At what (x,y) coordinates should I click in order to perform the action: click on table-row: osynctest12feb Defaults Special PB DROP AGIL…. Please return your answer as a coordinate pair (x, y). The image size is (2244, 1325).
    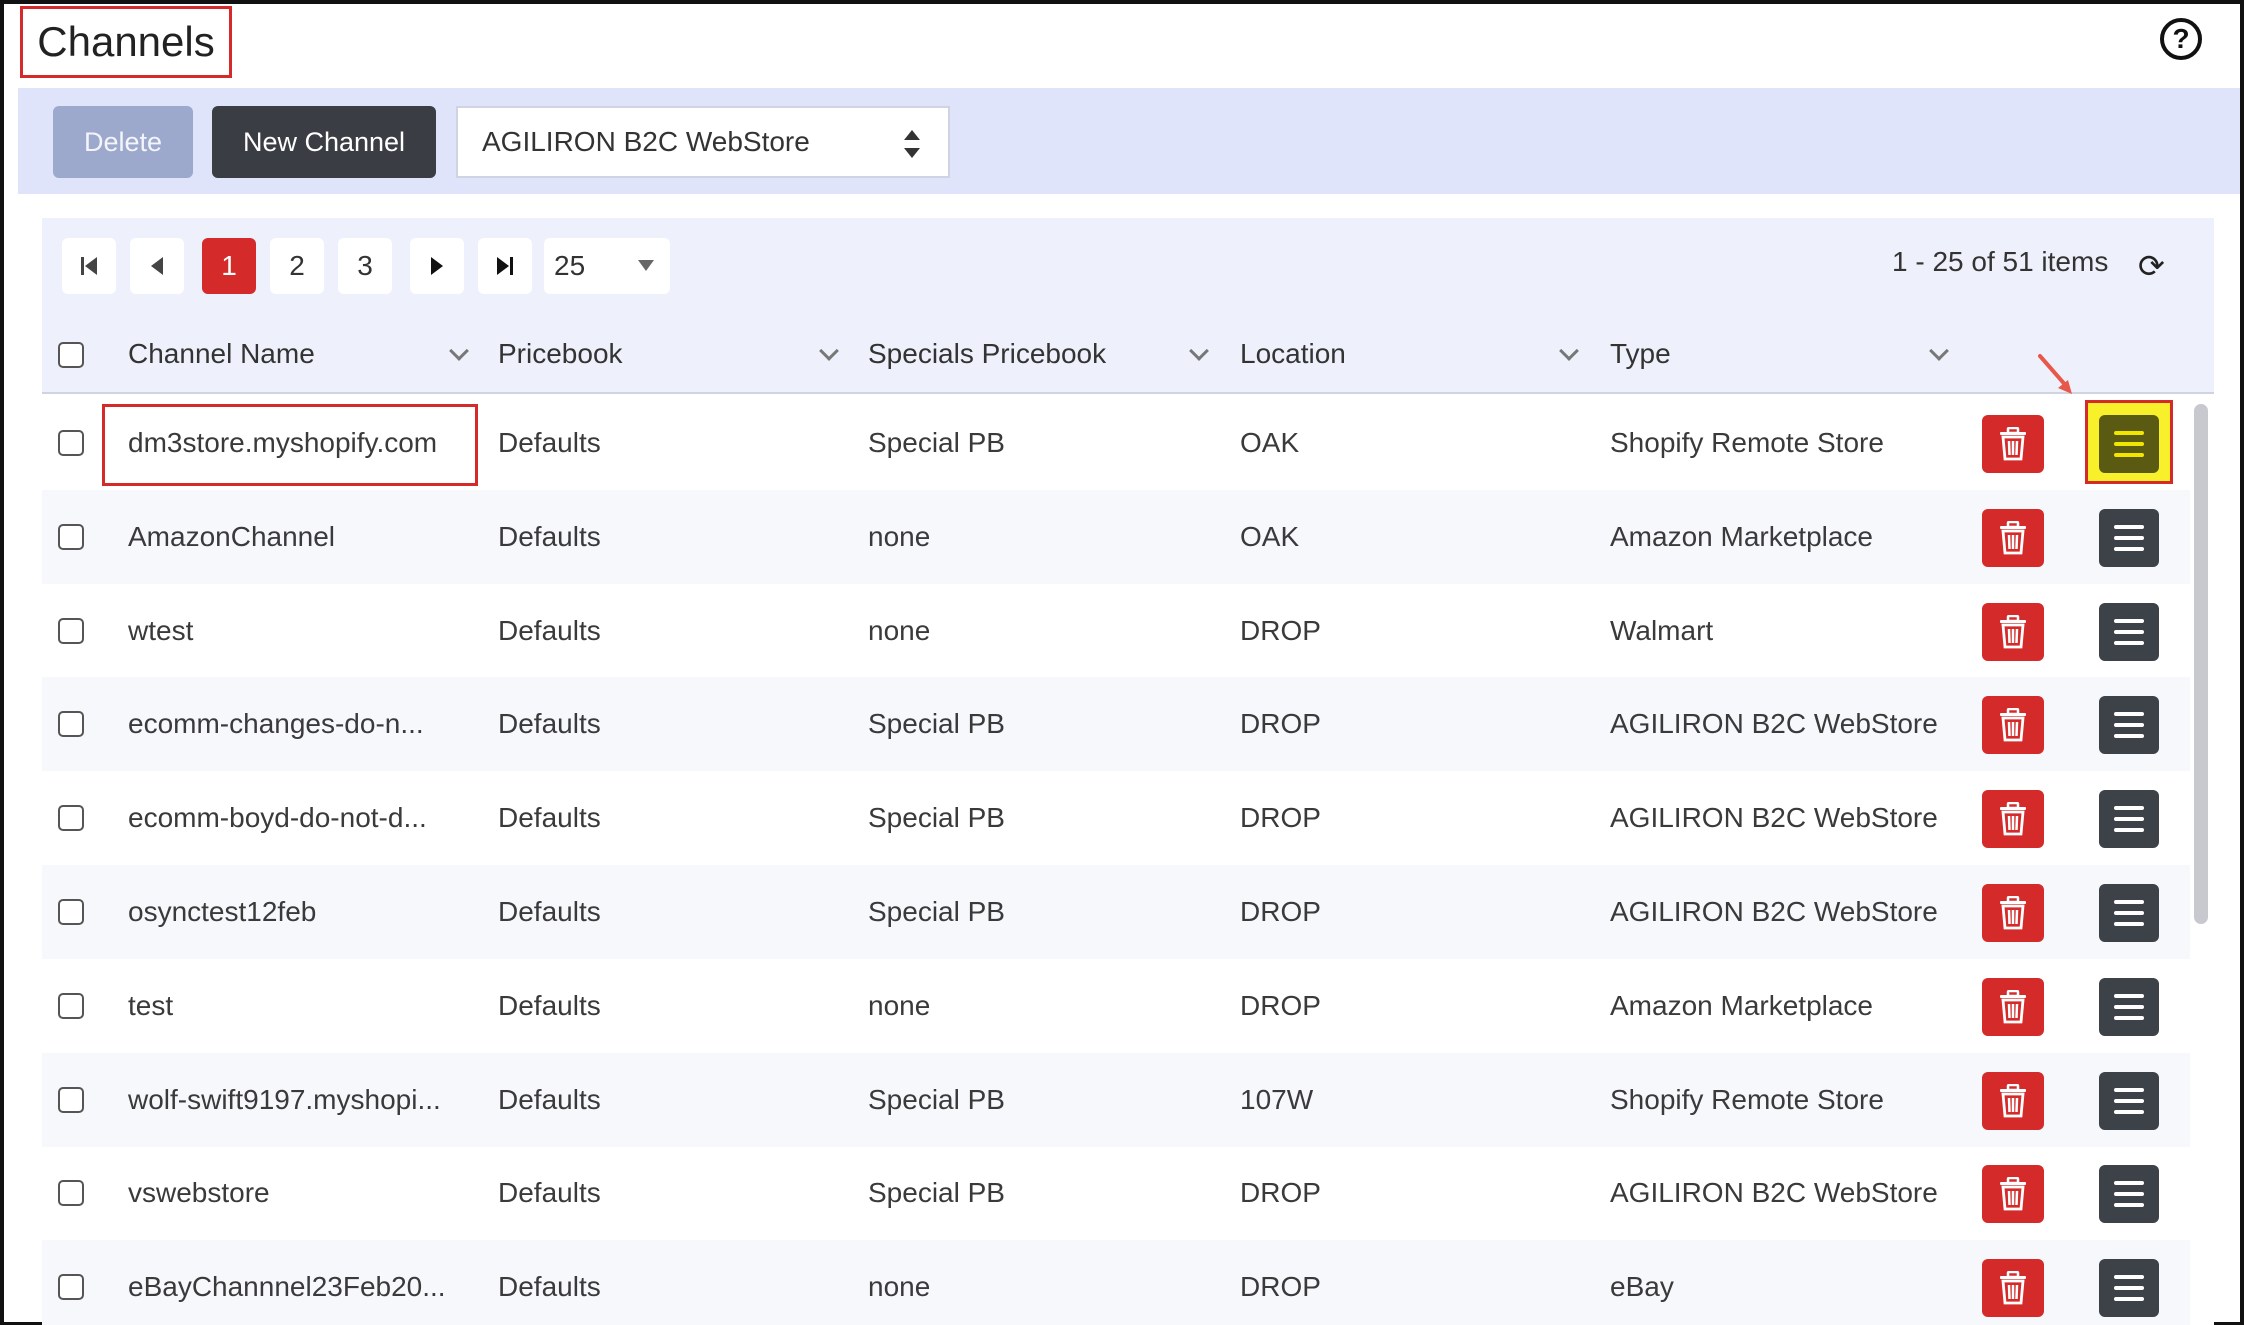
    Looking at the image, I should click on (1116, 912).